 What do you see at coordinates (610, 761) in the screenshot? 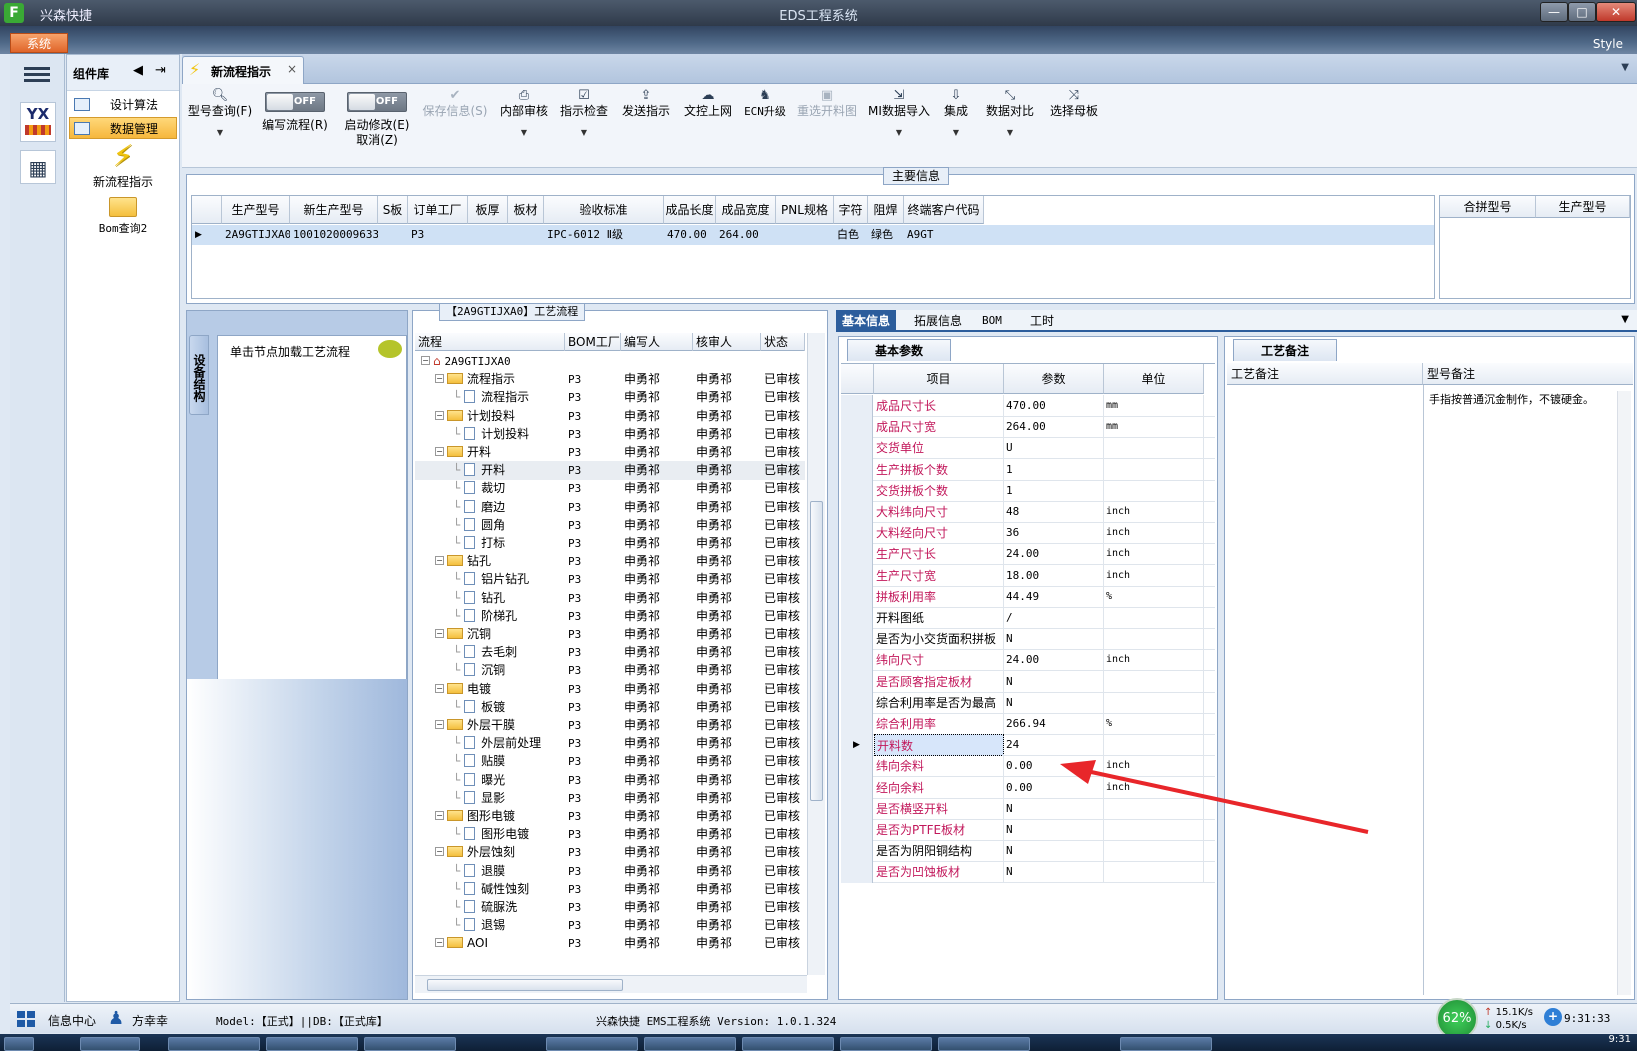
I see `tree-leaf-row: └ 贴膜 P3 申勇祁 申勇祁 已审核` at bounding box center [610, 761].